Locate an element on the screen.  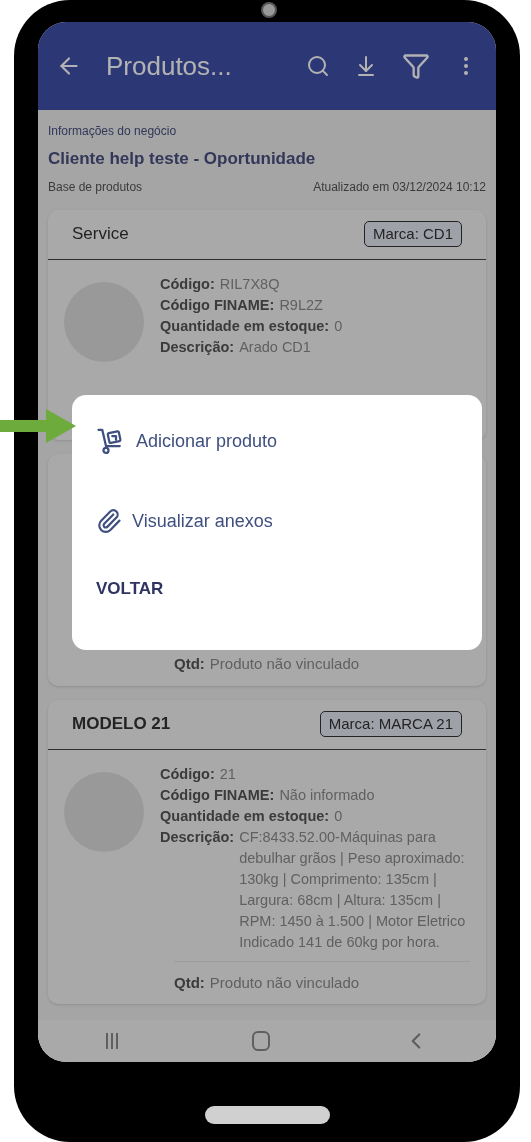
base-label: Base de produtos is located at coordinates (95, 187).